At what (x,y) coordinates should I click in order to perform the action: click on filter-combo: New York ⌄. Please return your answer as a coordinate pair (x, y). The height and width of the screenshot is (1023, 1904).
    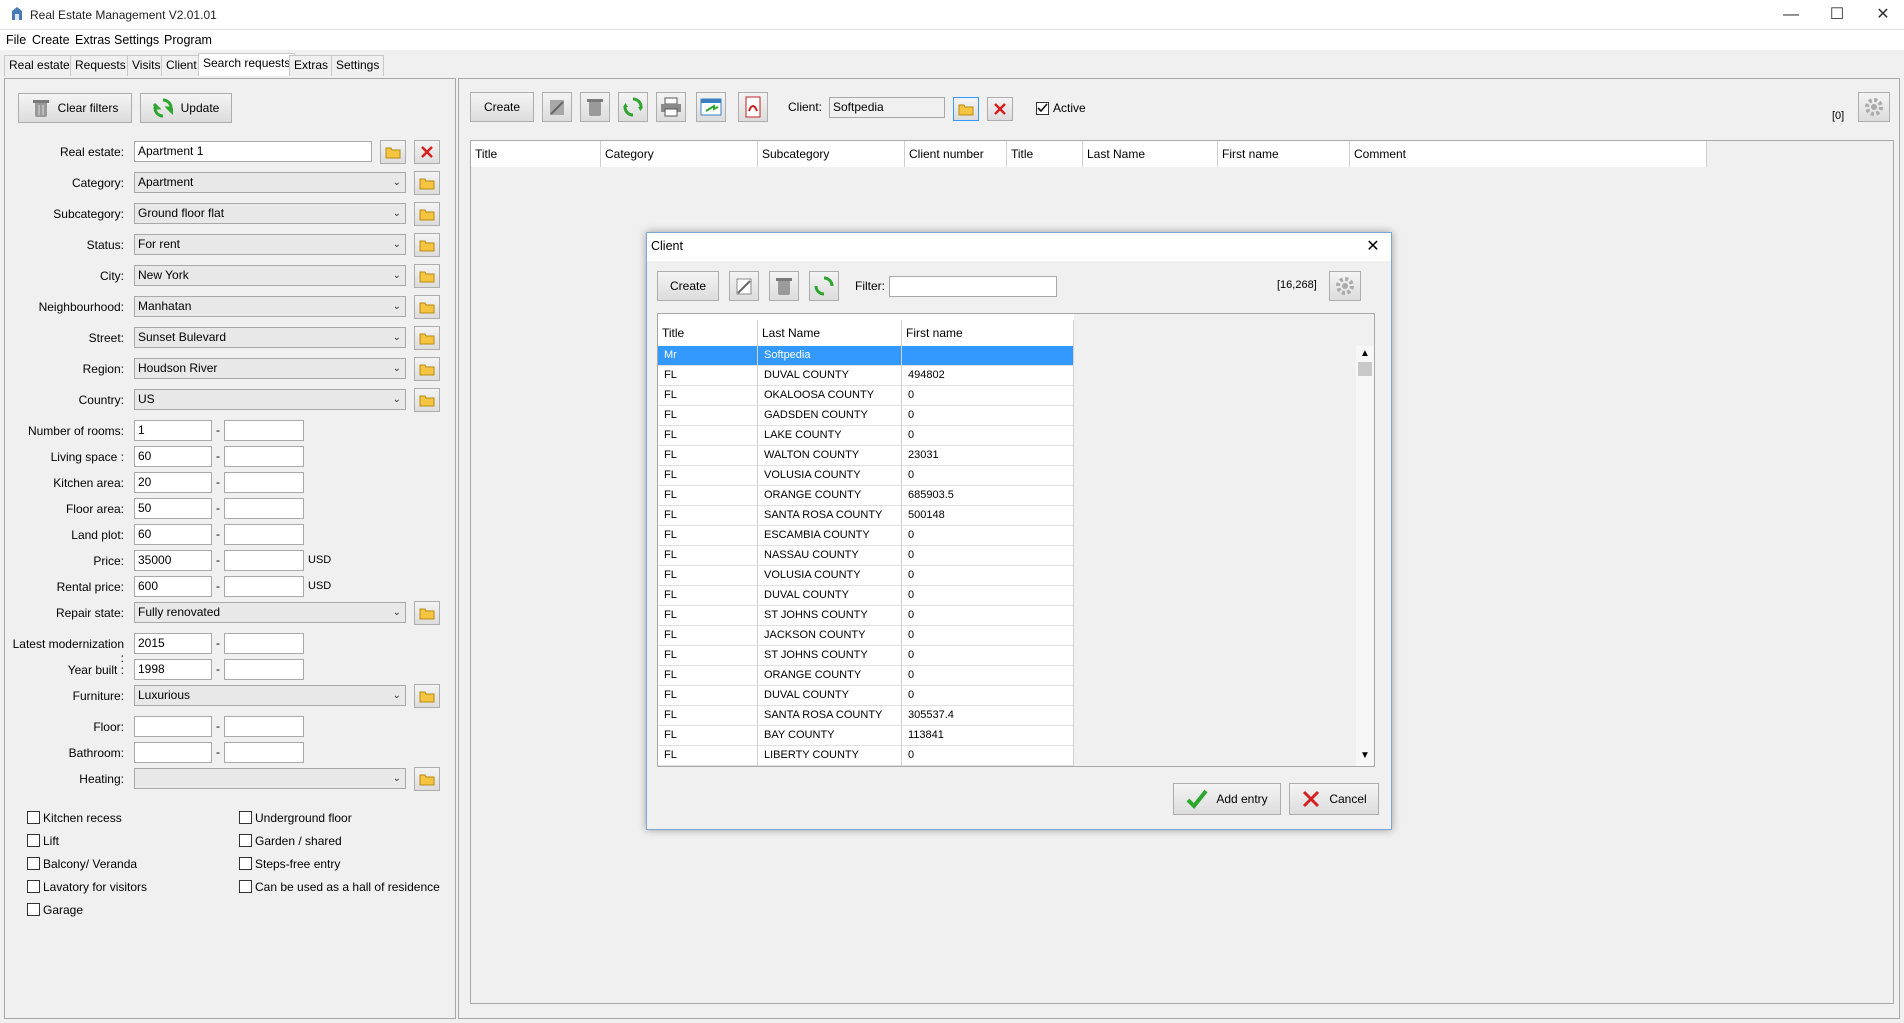
    Looking at the image, I should click on (270, 275).